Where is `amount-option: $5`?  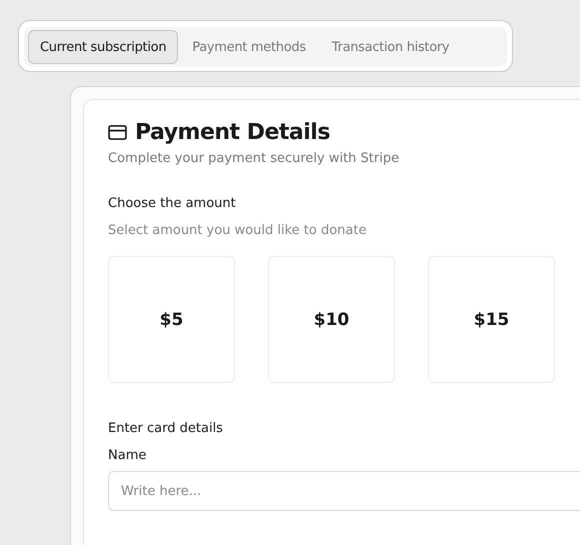
amount-option: $5 is located at coordinates (171, 319).